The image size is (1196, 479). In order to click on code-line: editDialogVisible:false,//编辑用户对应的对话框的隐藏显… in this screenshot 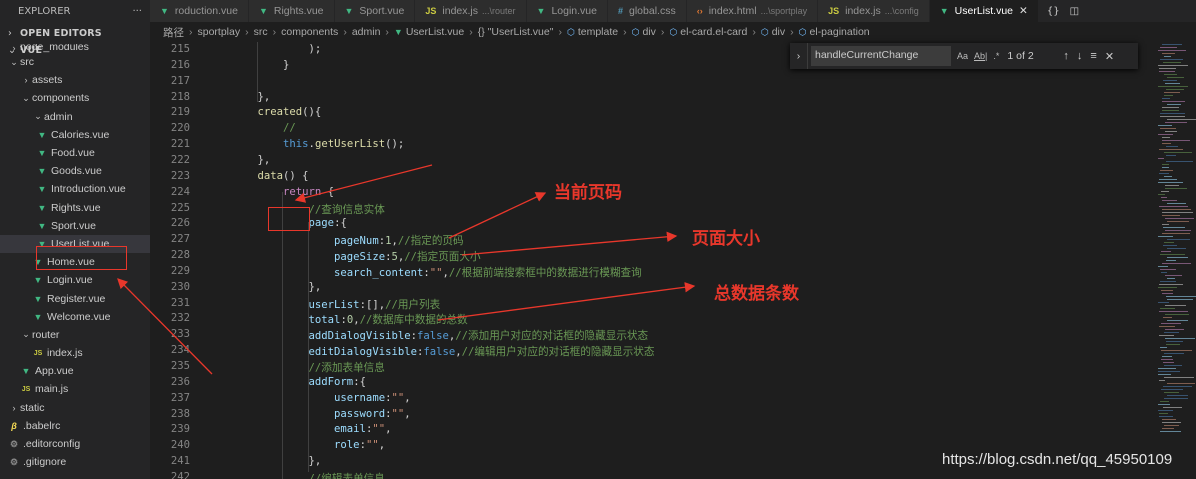, I will do `click(443, 351)`.